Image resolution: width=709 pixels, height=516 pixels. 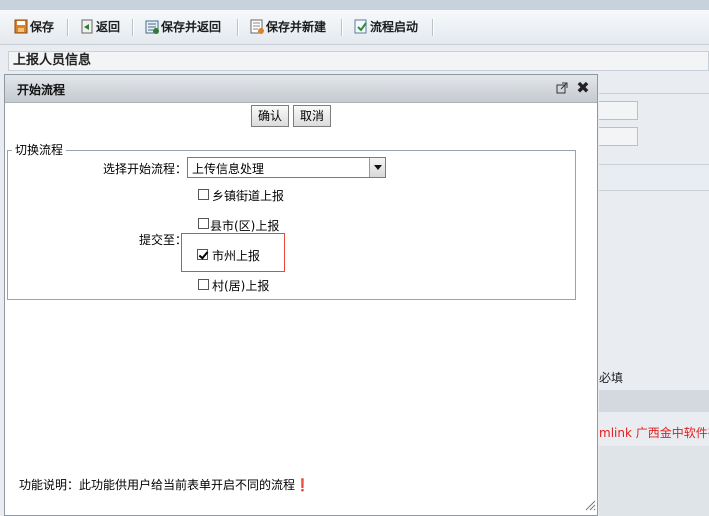 What do you see at coordinates (590, 505) in the screenshot?
I see `resize-handle-icon` at bounding box center [590, 505].